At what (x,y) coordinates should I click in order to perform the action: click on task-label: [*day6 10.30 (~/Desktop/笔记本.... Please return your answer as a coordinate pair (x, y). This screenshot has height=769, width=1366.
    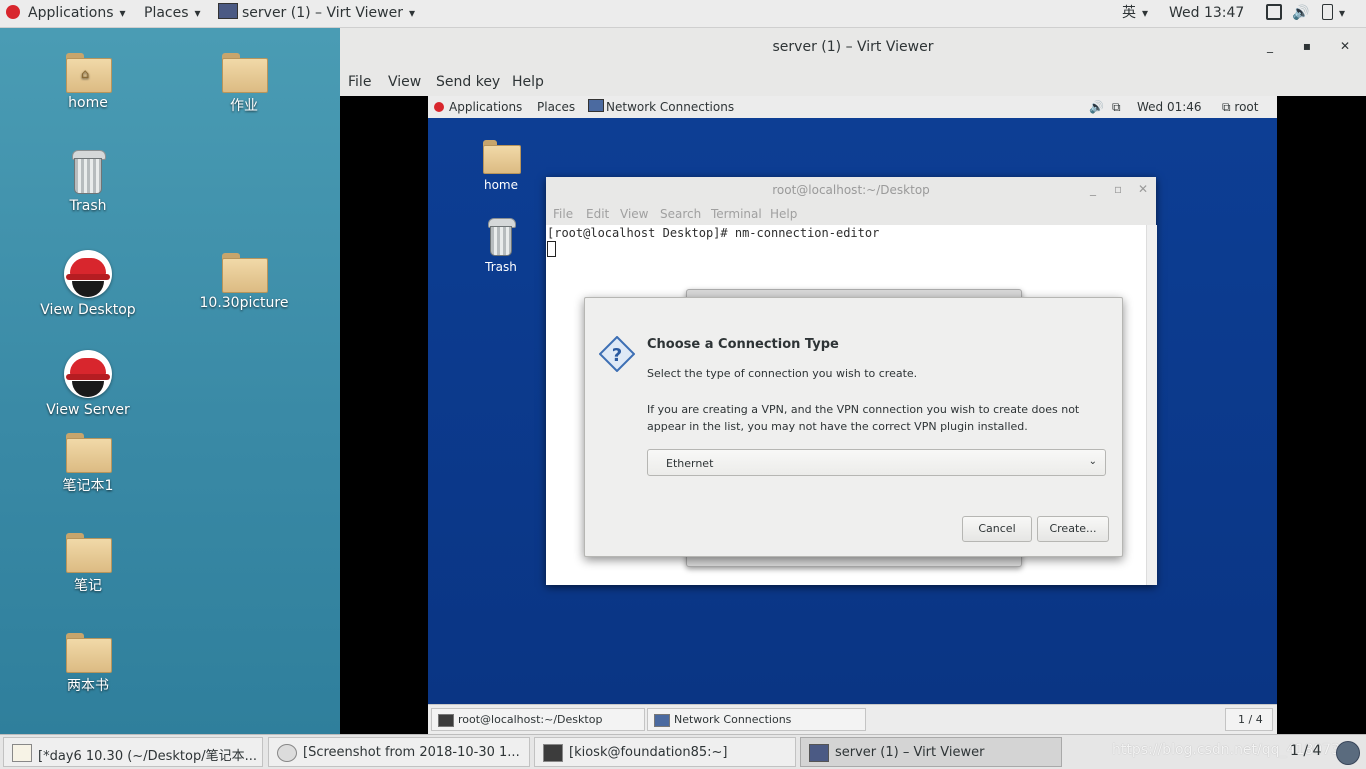
    Looking at the image, I should click on (147, 756).